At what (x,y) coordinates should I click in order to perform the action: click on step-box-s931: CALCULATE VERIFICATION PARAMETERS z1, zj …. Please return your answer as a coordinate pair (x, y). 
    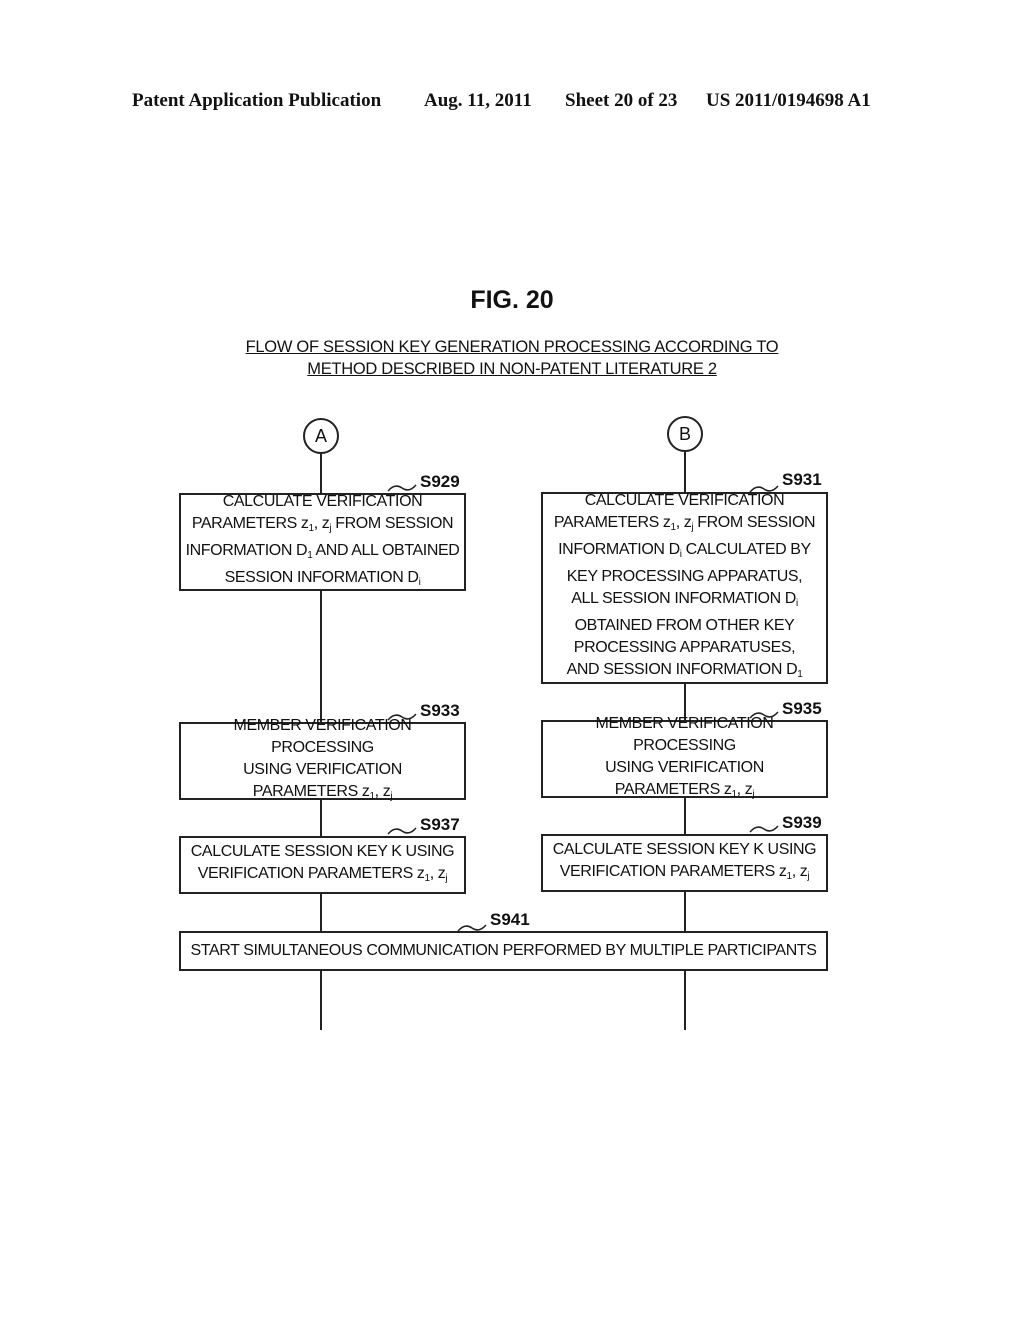
    Looking at the image, I should click on (684, 588).